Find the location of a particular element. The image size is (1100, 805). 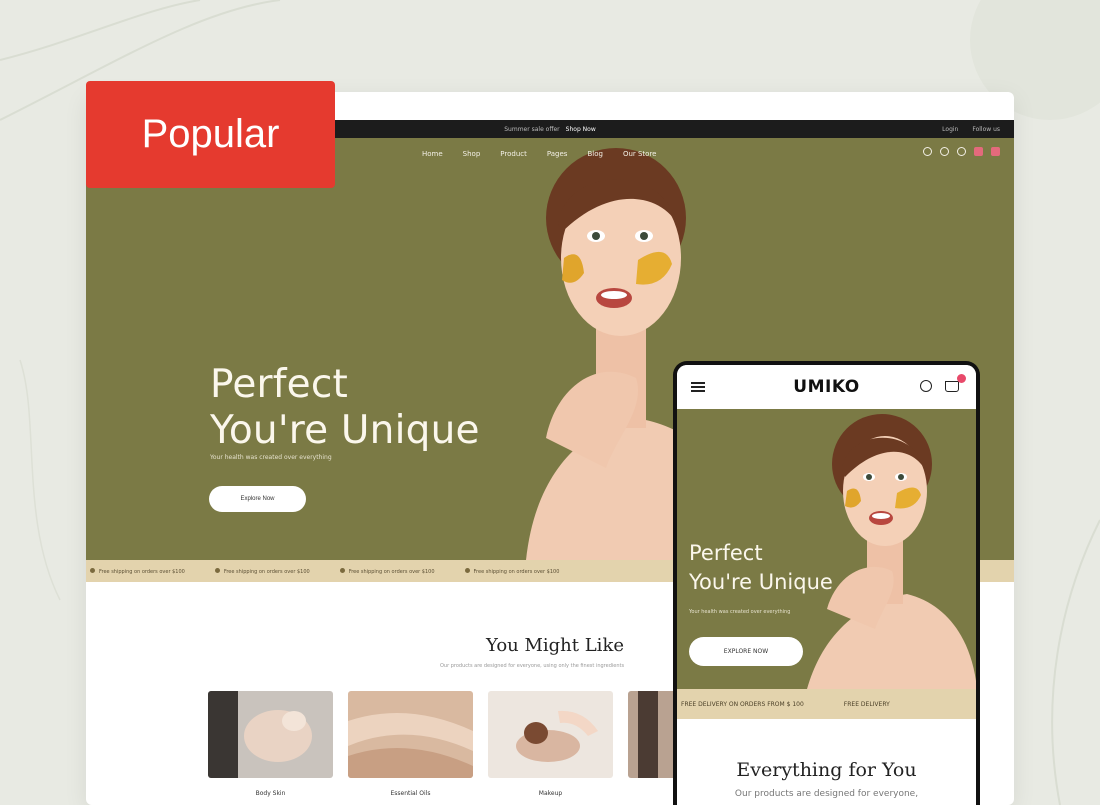

explore-button: Explore Now is located at coordinates (257, 499).